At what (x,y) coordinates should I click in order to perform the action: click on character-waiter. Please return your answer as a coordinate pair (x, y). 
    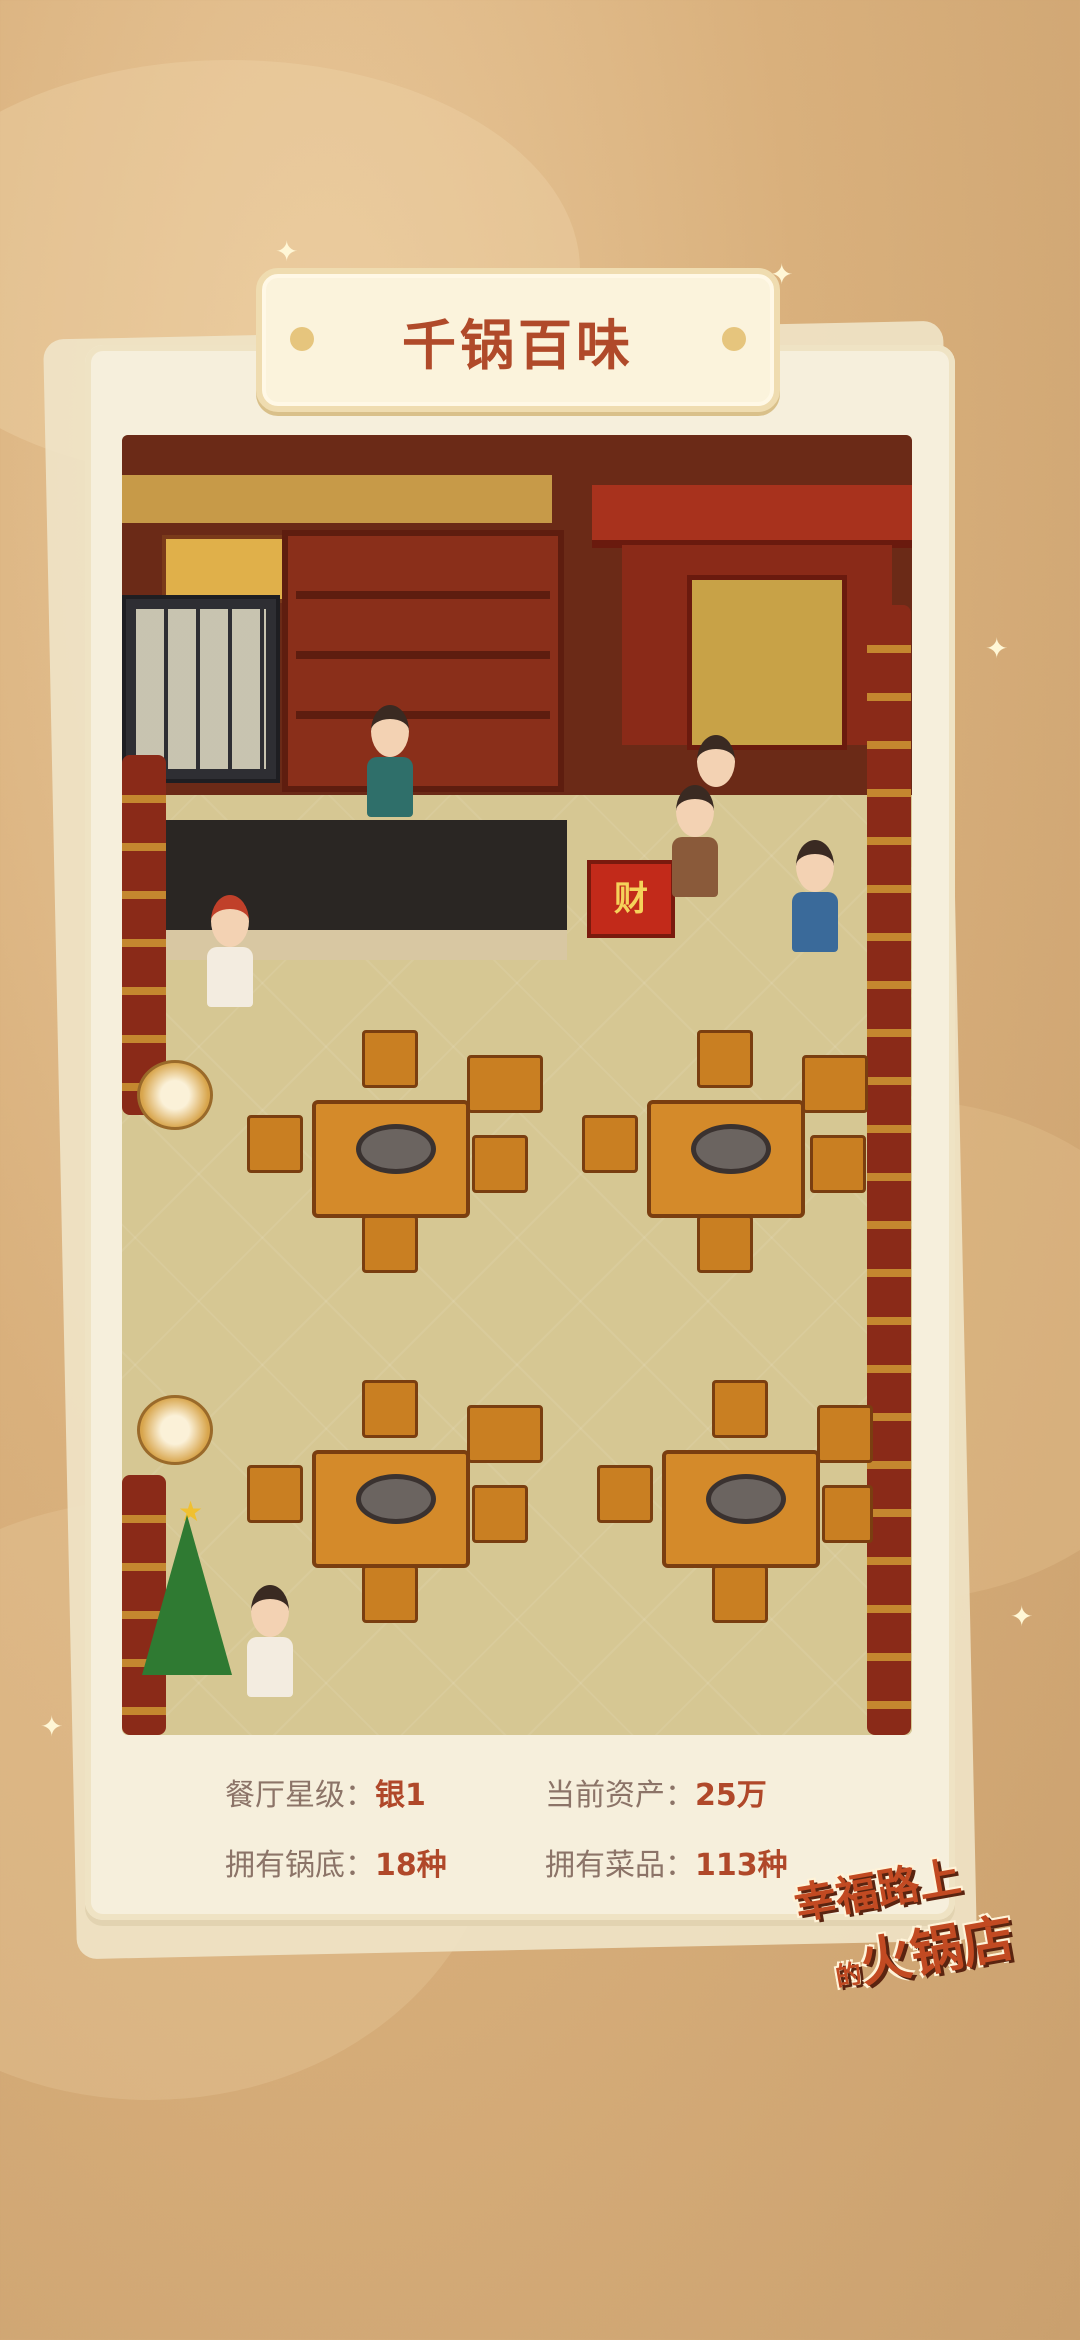
    Looking at the image, I should click on (230, 951).